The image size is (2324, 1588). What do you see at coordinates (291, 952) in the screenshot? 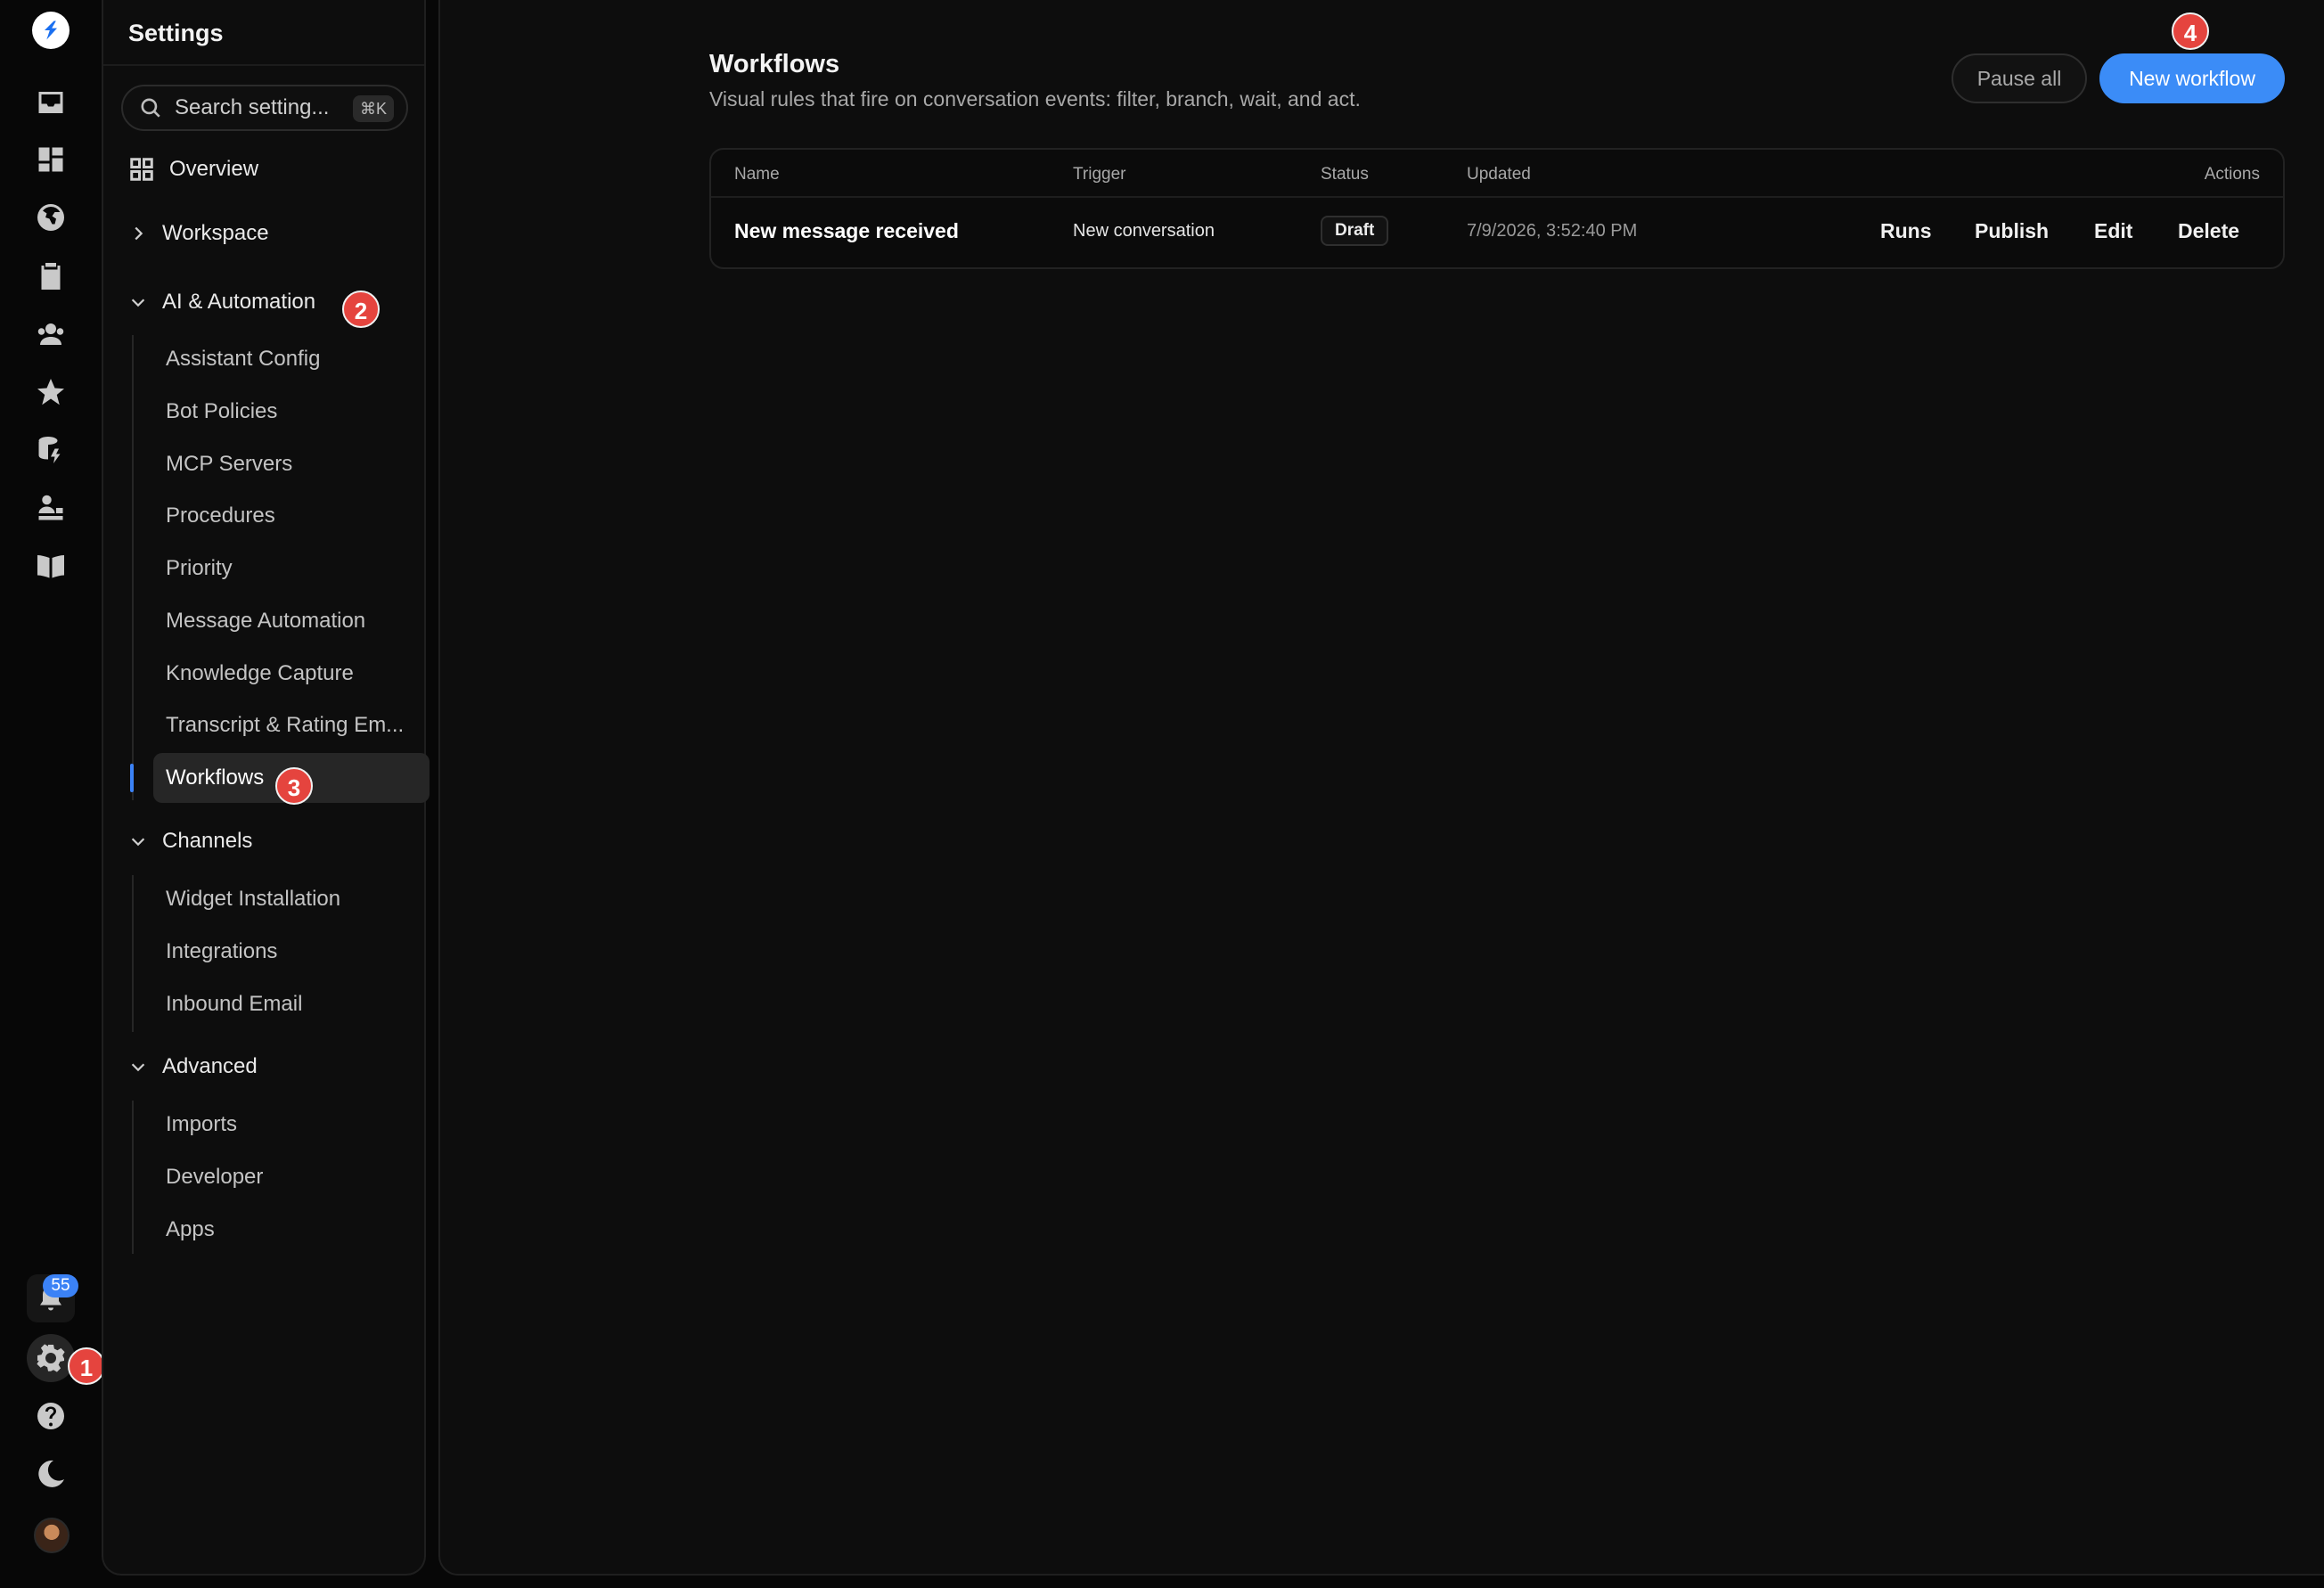
I see `sidebar-item-integrations: Integrations` at bounding box center [291, 952].